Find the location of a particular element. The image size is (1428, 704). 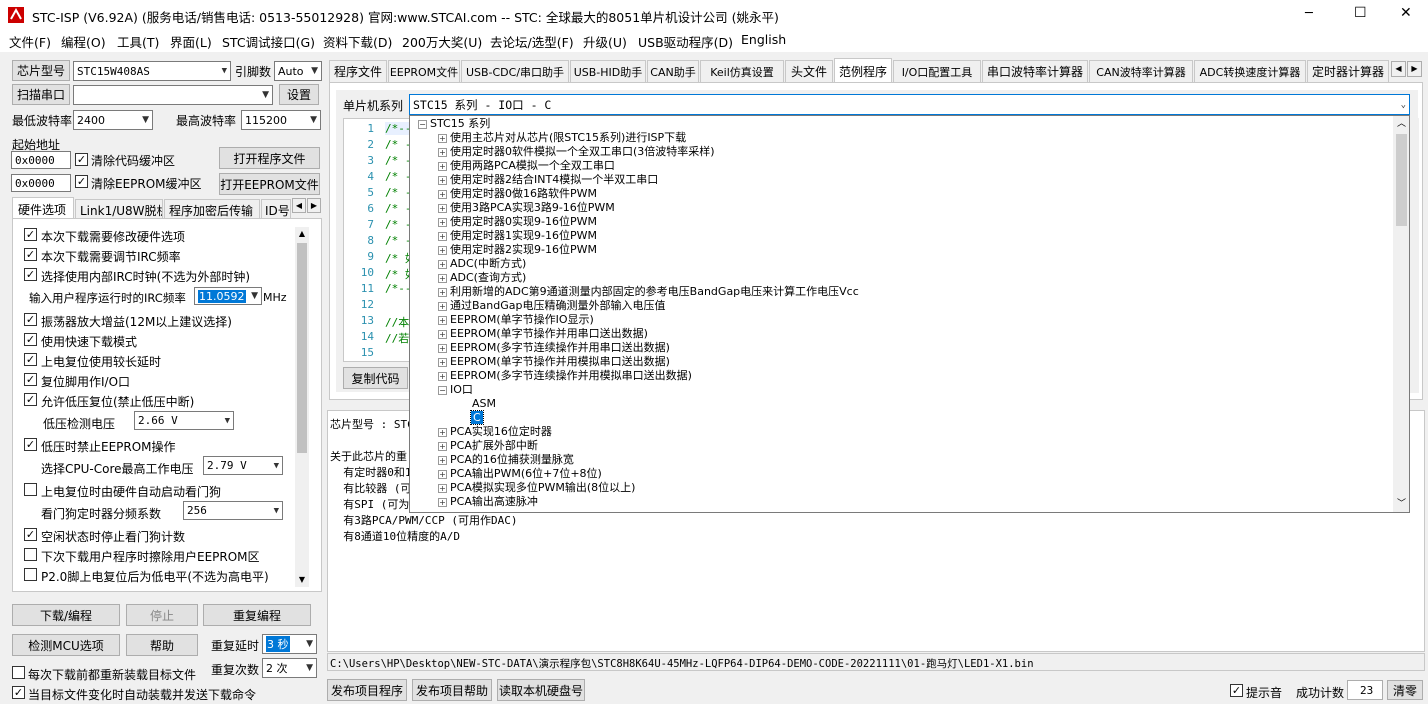

detect-mcu-button: 检测MCU选项 is located at coordinates (66, 645).